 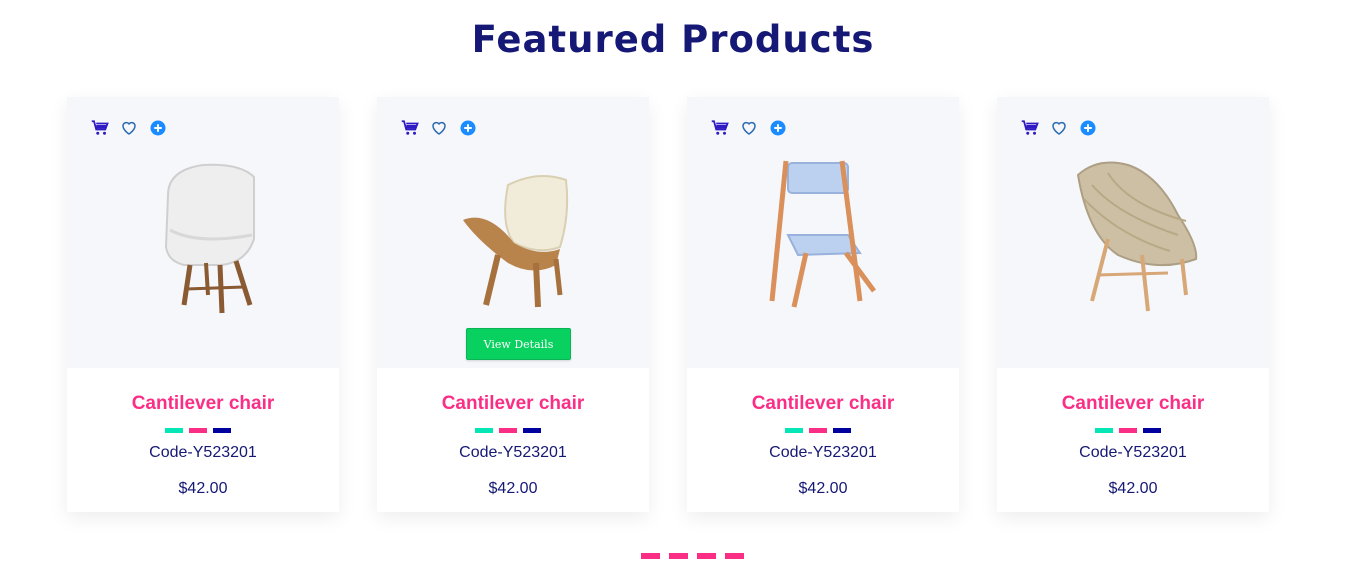 I want to click on section-title: Featured Products, so click(x=673, y=39).